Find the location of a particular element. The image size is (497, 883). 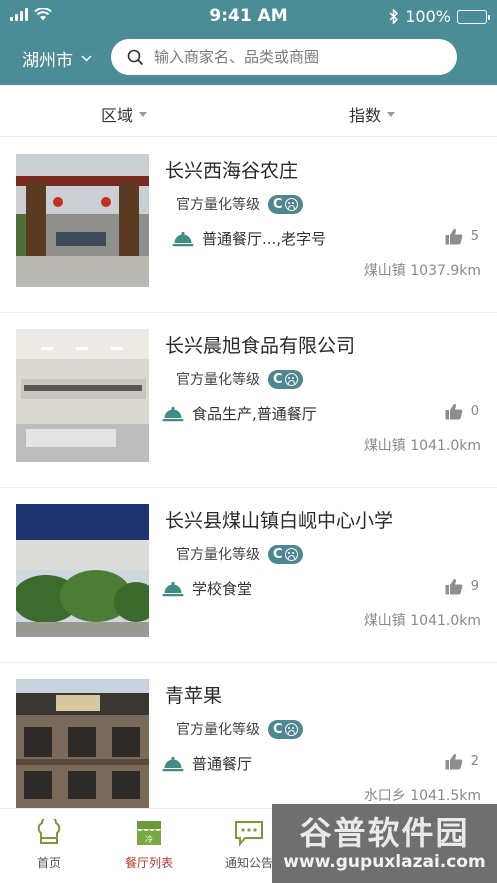

city-label: 湖州市 is located at coordinates (47, 61).